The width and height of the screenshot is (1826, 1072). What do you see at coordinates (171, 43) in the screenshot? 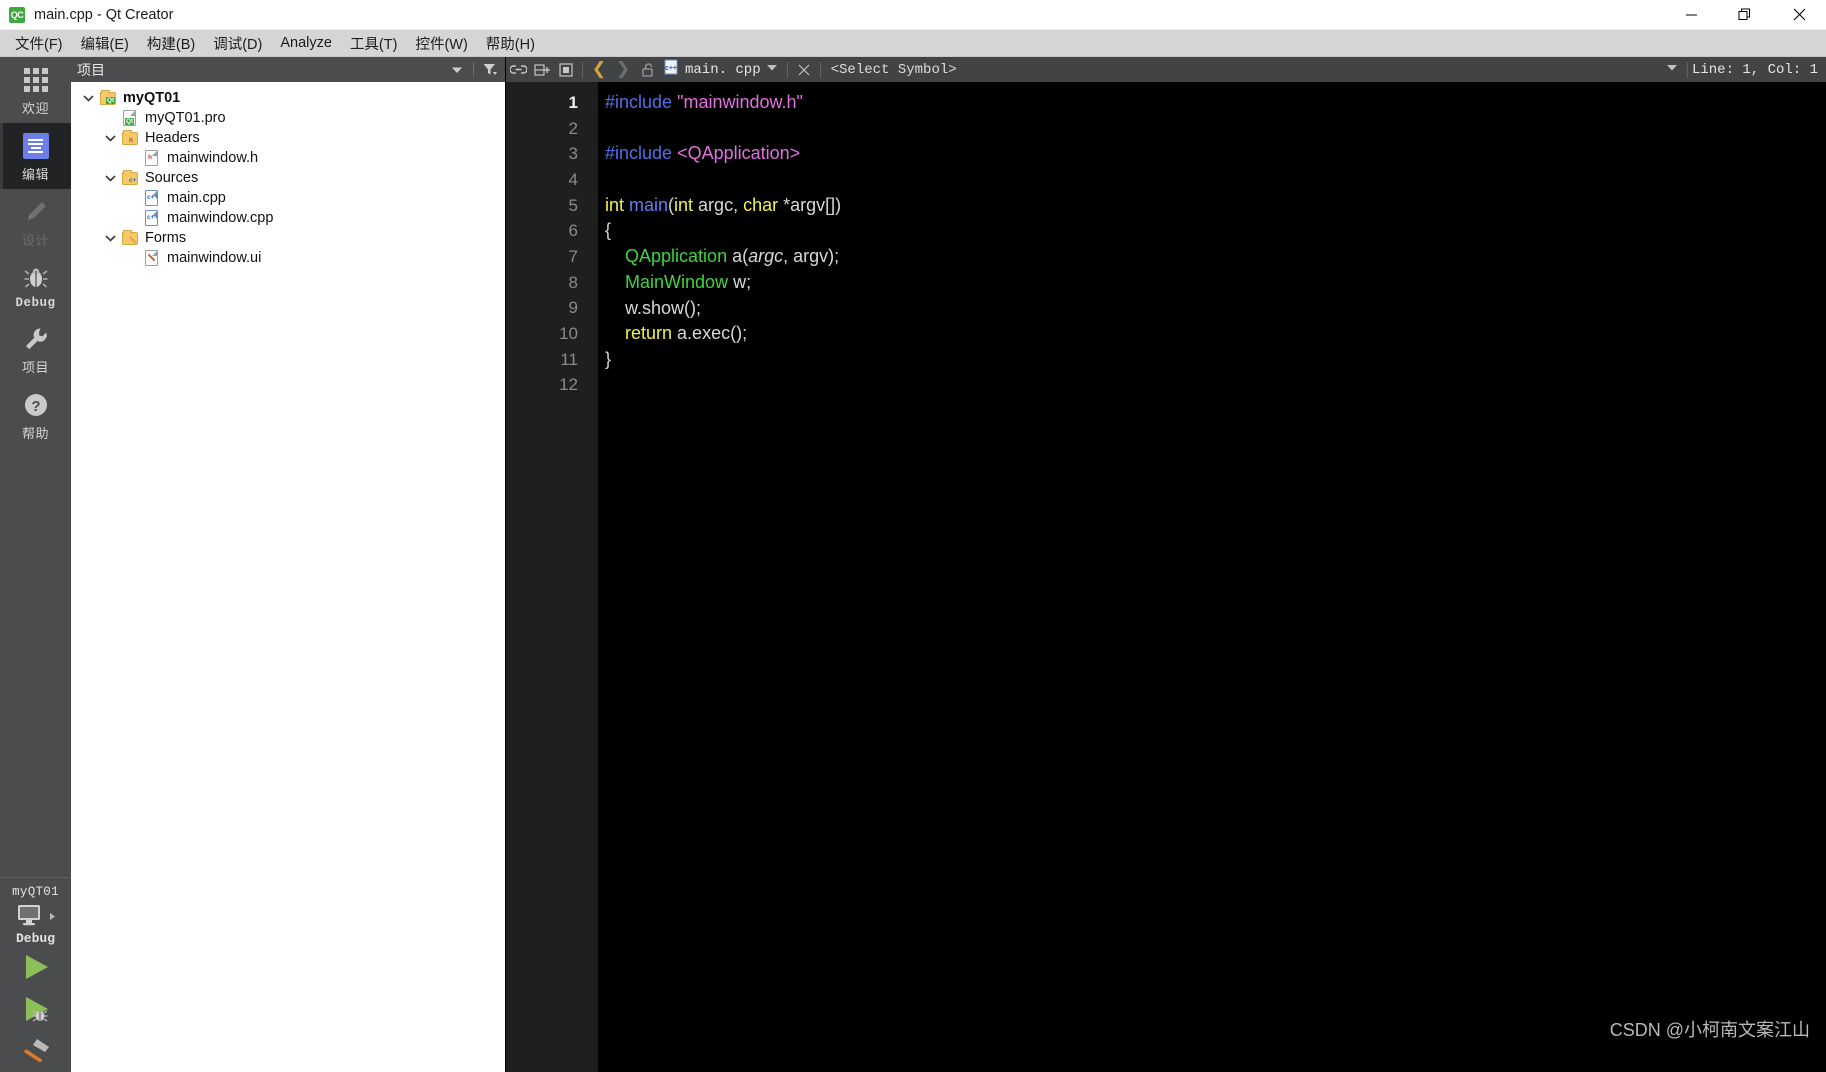
I see `menu-item-build: 构建(B)` at bounding box center [171, 43].